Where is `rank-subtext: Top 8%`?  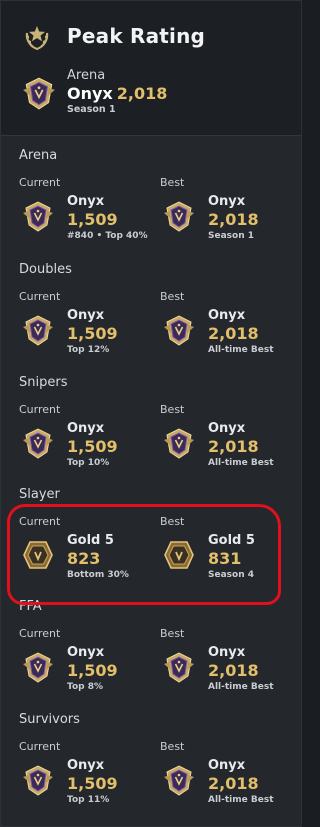
rank-subtext: Top 8% is located at coordinates (85, 687).